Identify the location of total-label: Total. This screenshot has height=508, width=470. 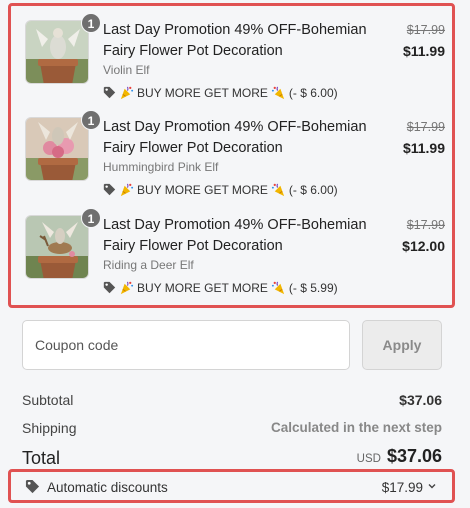
(41, 458).